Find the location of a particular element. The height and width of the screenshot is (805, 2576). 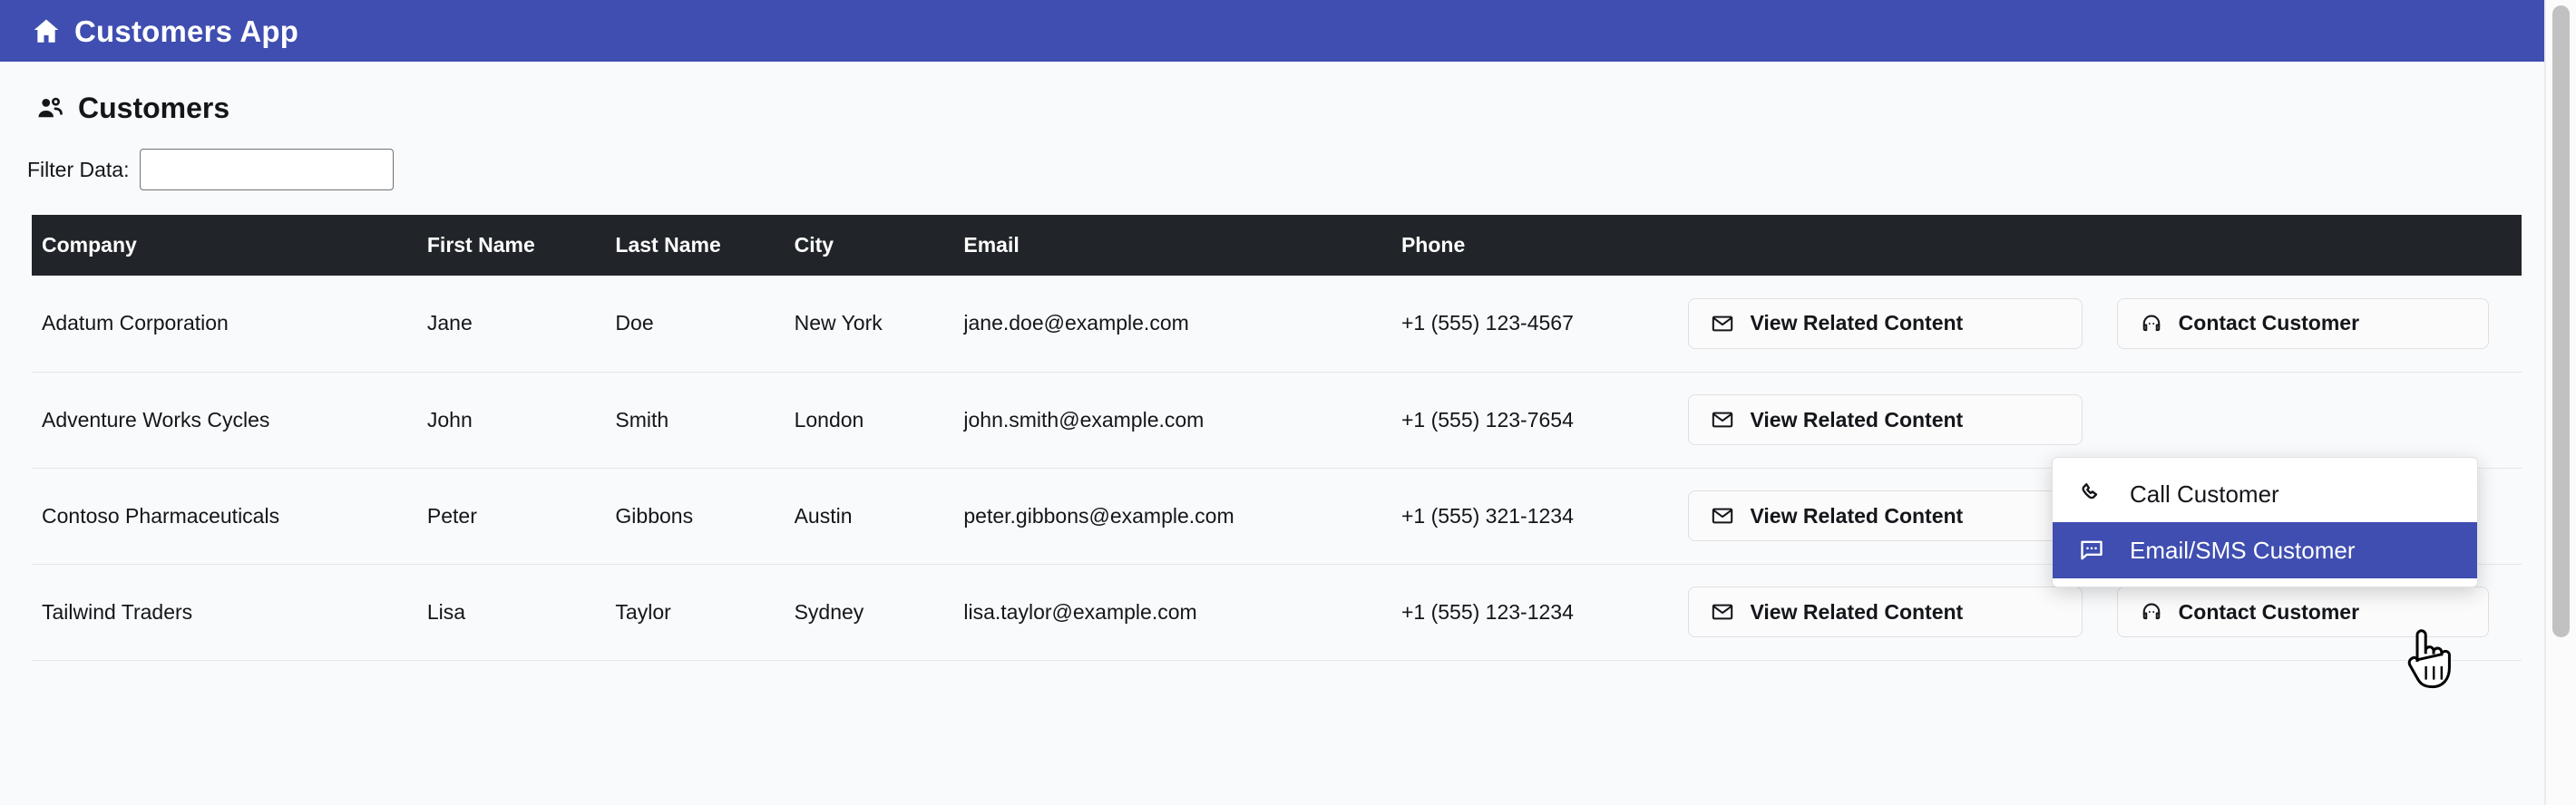

cell-email: lisa.taylor@example.com is located at coordinates (1182, 612).